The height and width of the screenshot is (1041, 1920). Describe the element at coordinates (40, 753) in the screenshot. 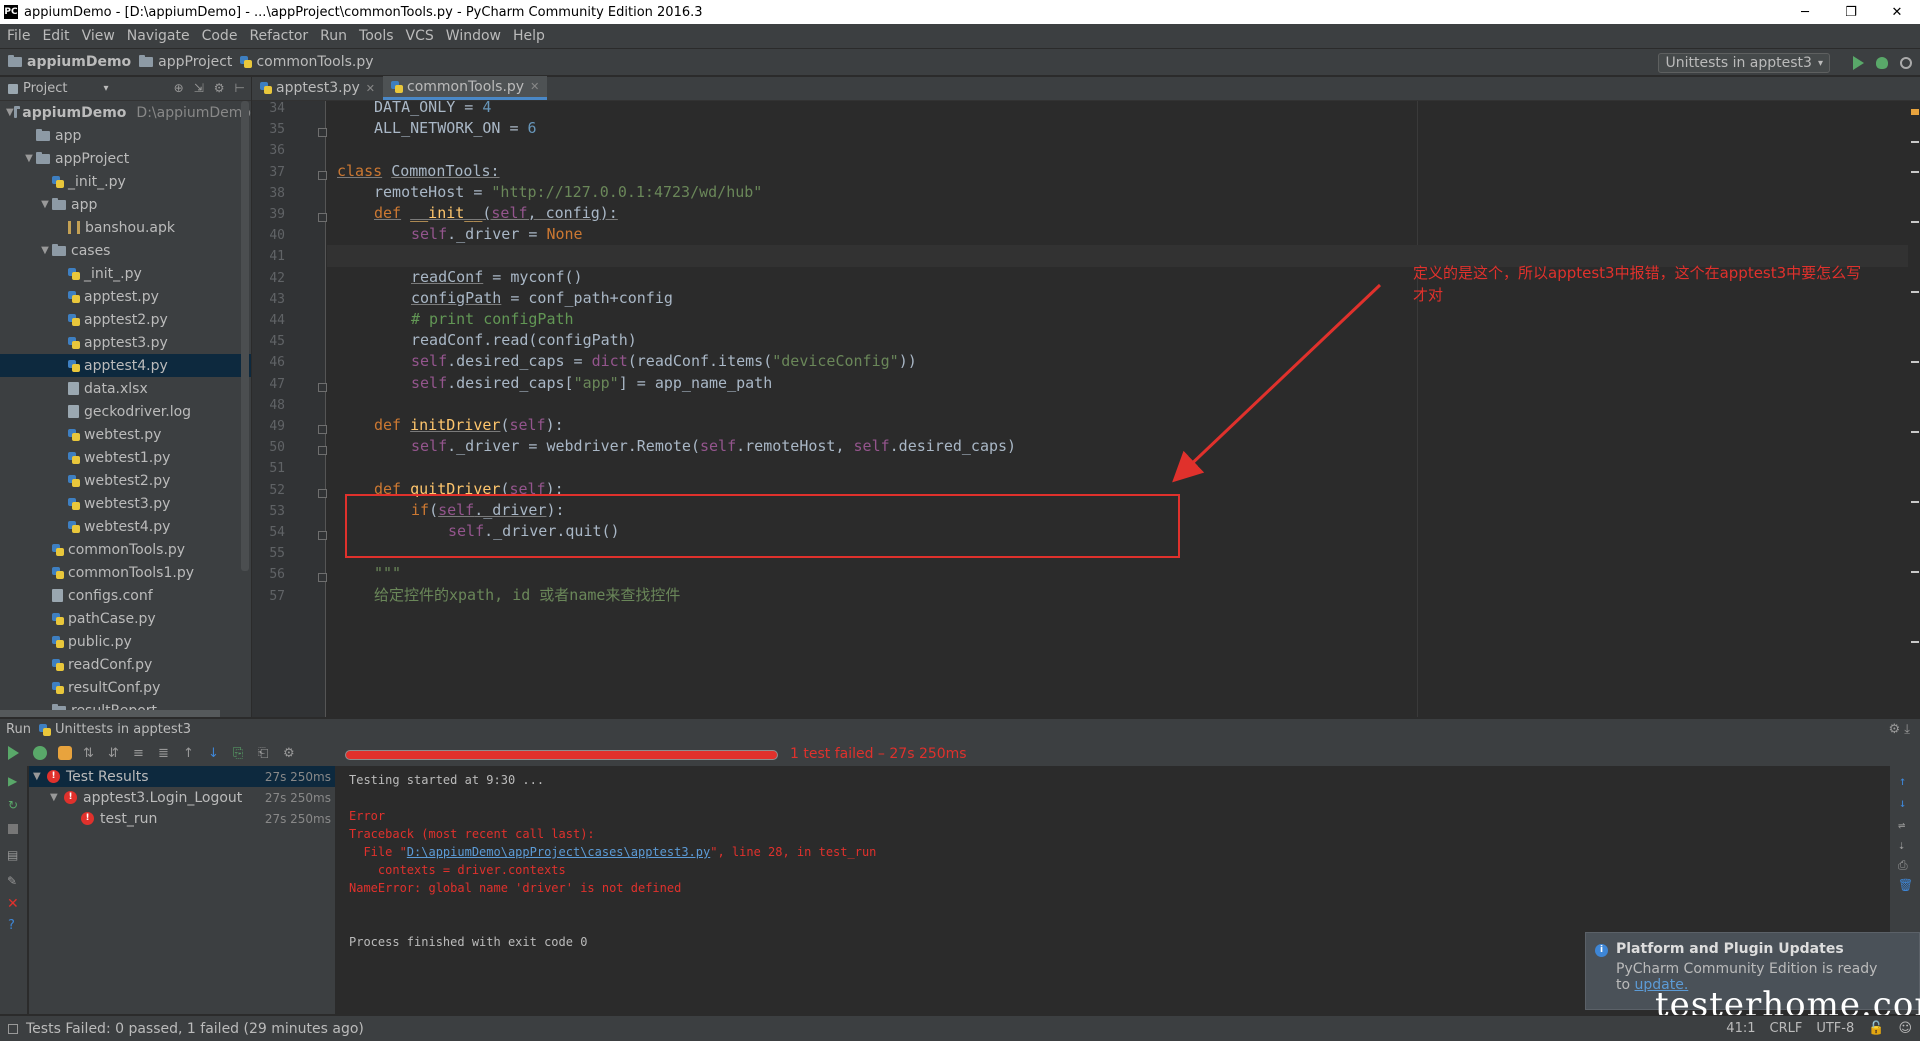

I see `show-passed-icon` at that location.